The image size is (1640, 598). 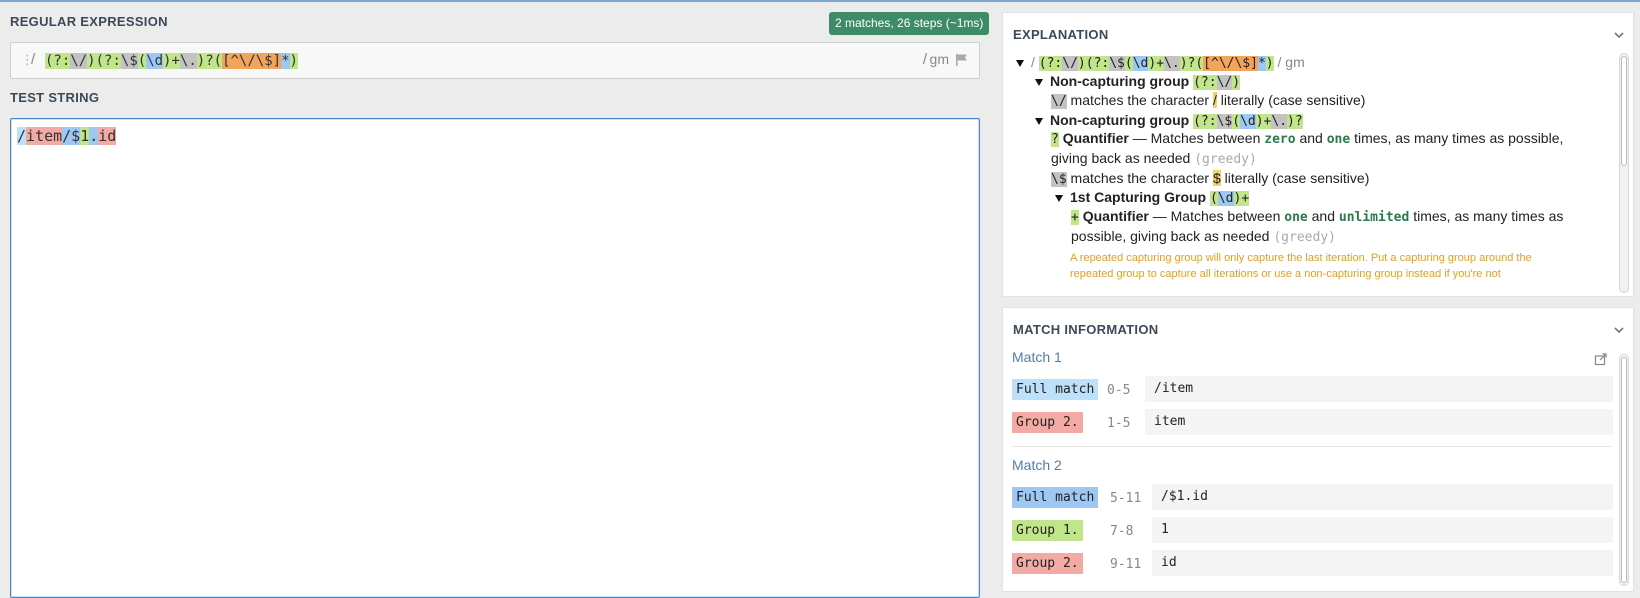 I want to click on root-token: [^\/\$], so click(x=1230, y=63).